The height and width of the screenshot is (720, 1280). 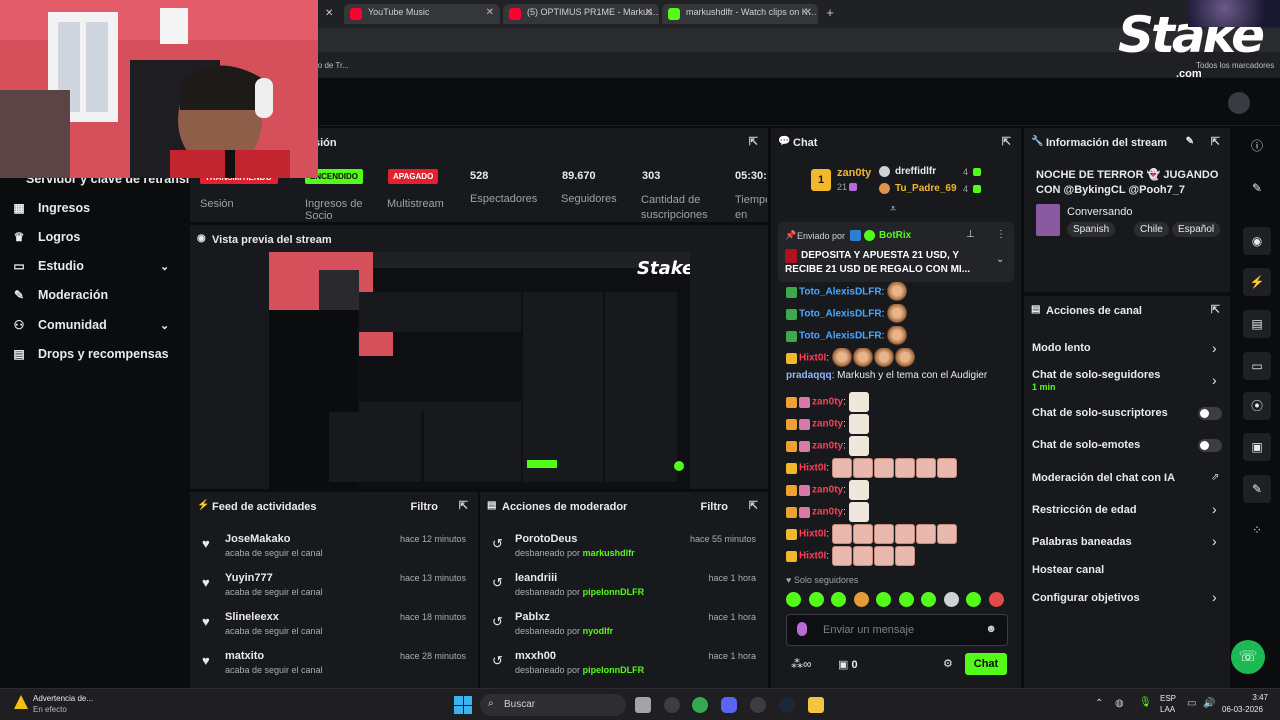 What do you see at coordinates (672, 705) in the screenshot?
I see `app-icon` at bounding box center [672, 705].